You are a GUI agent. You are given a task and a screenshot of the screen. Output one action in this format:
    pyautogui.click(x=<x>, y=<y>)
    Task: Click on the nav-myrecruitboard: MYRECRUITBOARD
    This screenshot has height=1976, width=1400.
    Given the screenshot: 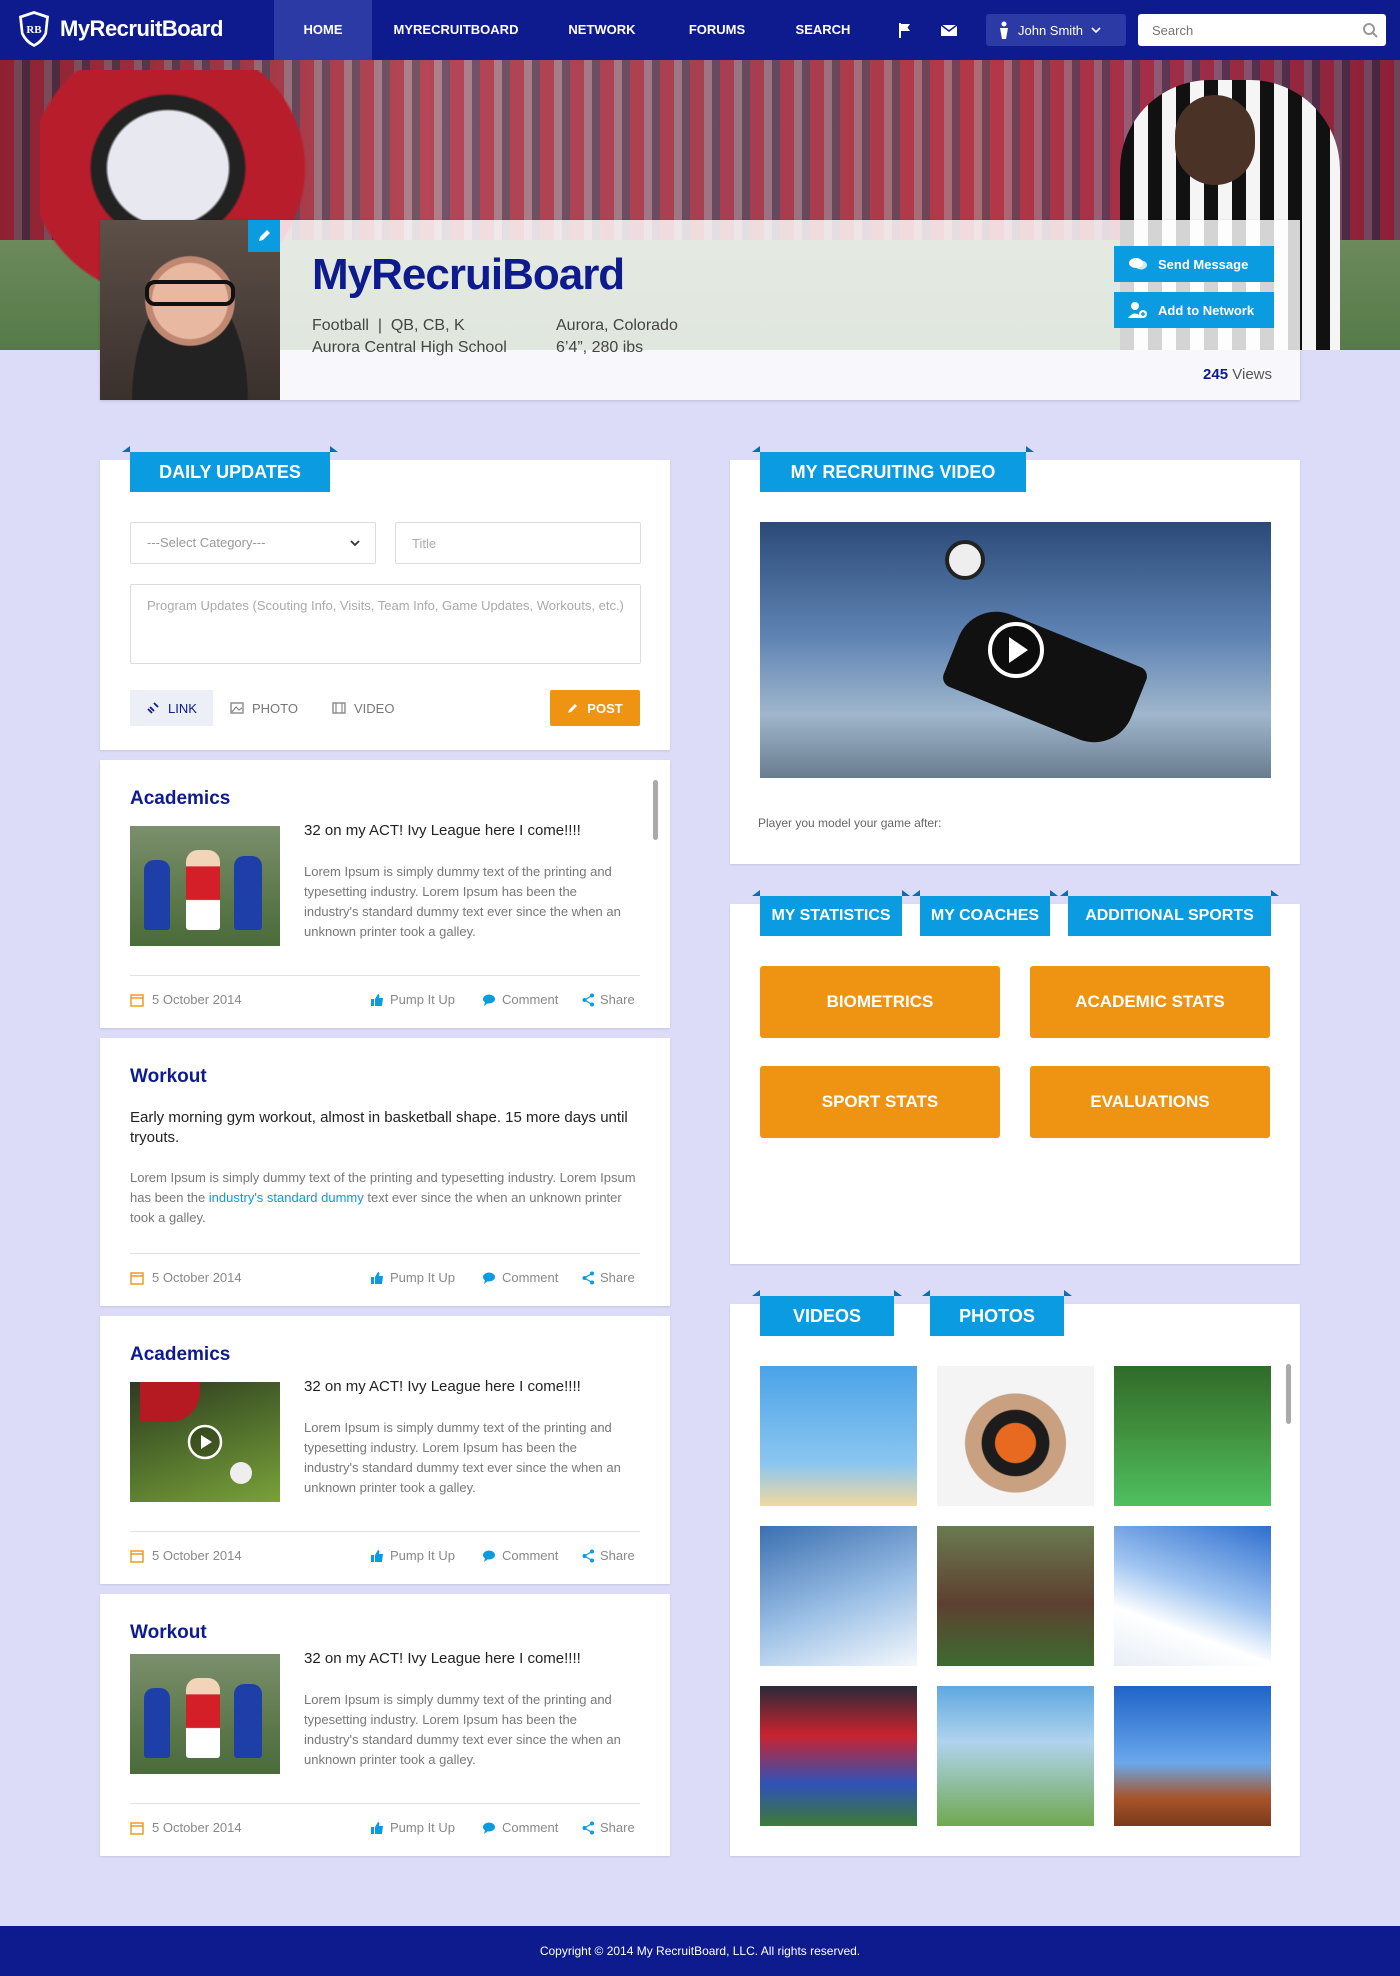 What is the action you would take?
    pyautogui.click(x=456, y=30)
    